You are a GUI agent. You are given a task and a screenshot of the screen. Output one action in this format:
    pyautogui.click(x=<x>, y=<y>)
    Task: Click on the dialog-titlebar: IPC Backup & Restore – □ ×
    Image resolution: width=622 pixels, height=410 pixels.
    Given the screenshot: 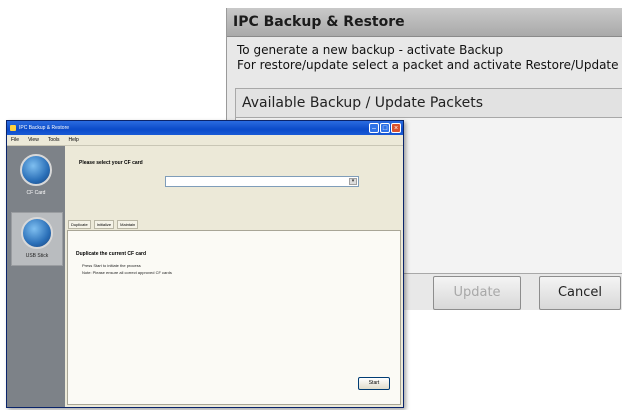 What is the action you would take?
    pyautogui.click(x=205, y=128)
    